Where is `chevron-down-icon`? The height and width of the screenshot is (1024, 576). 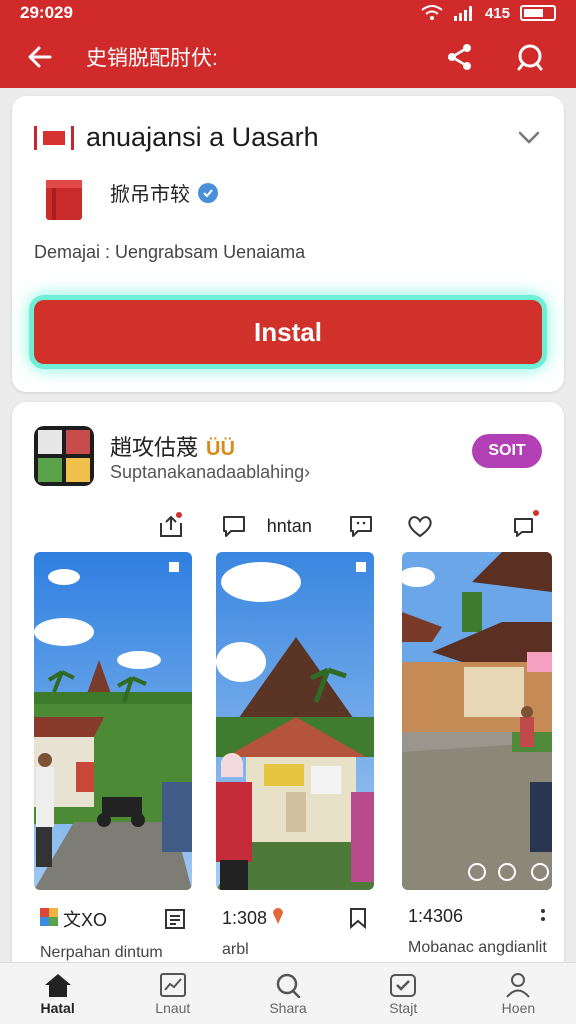
chevron-down-icon is located at coordinates (529, 137).